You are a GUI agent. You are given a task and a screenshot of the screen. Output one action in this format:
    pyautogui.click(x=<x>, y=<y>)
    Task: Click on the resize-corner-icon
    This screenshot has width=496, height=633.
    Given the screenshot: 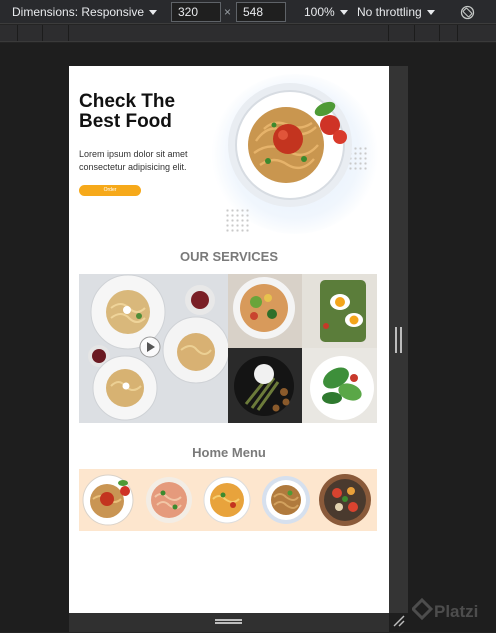 What is the action you would take?
    pyautogui.click(x=399, y=621)
    